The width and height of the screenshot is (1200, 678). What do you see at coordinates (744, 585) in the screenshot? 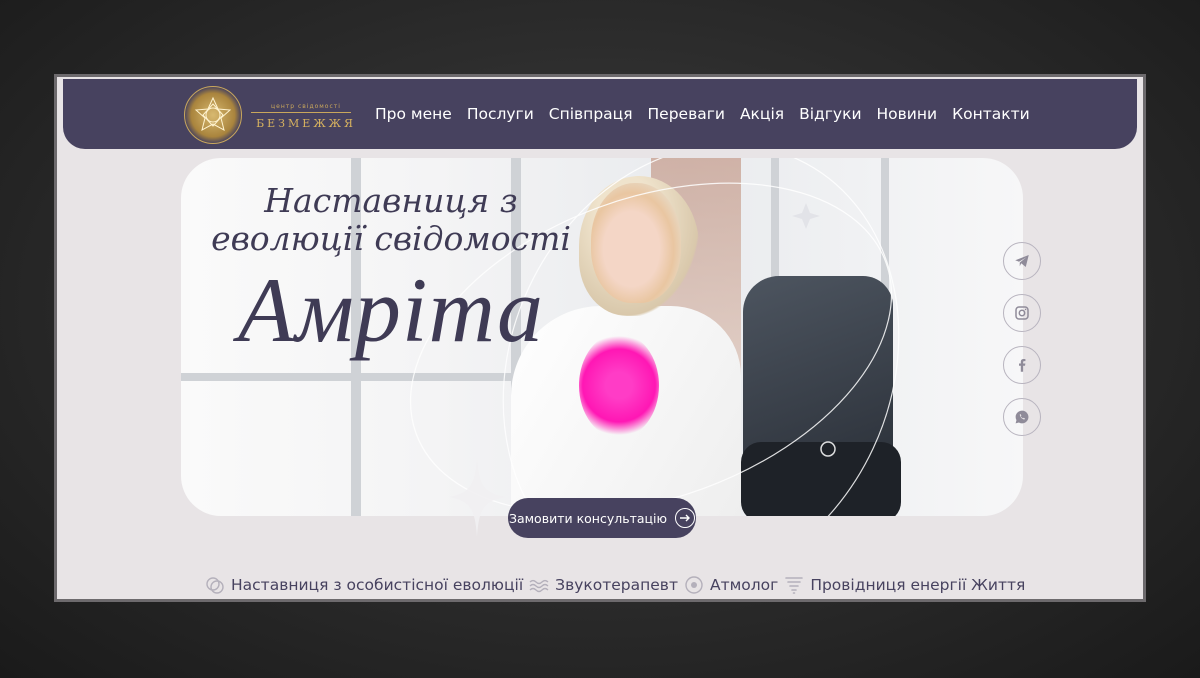
I see `role-label: Атмолог` at bounding box center [744, 585].